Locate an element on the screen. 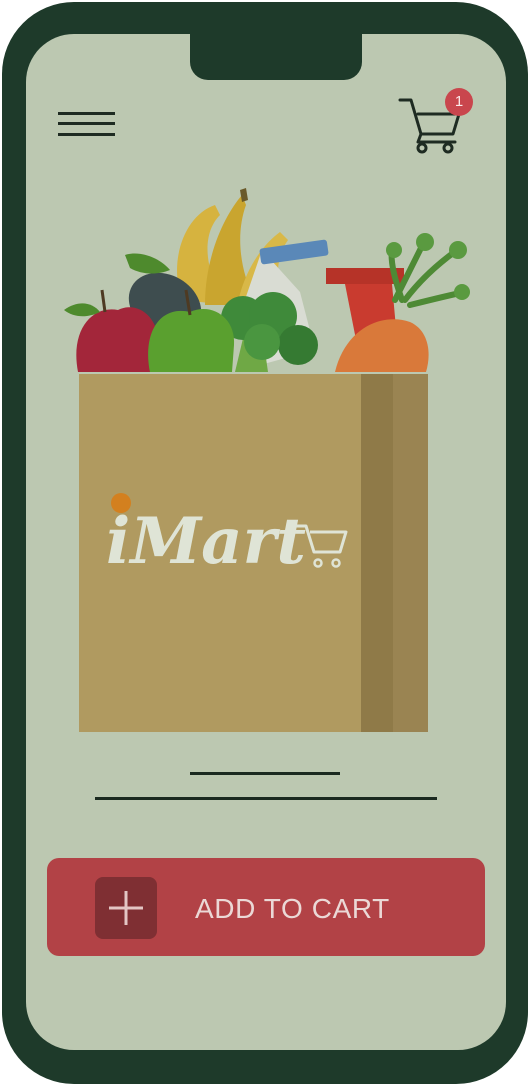 This screenshot has width=531, height=1086. description-placeholder-line is located at coordinates (266, 798).